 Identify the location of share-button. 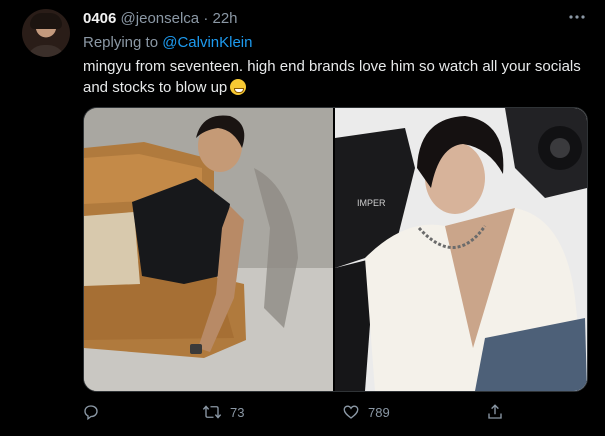
(499, 412).